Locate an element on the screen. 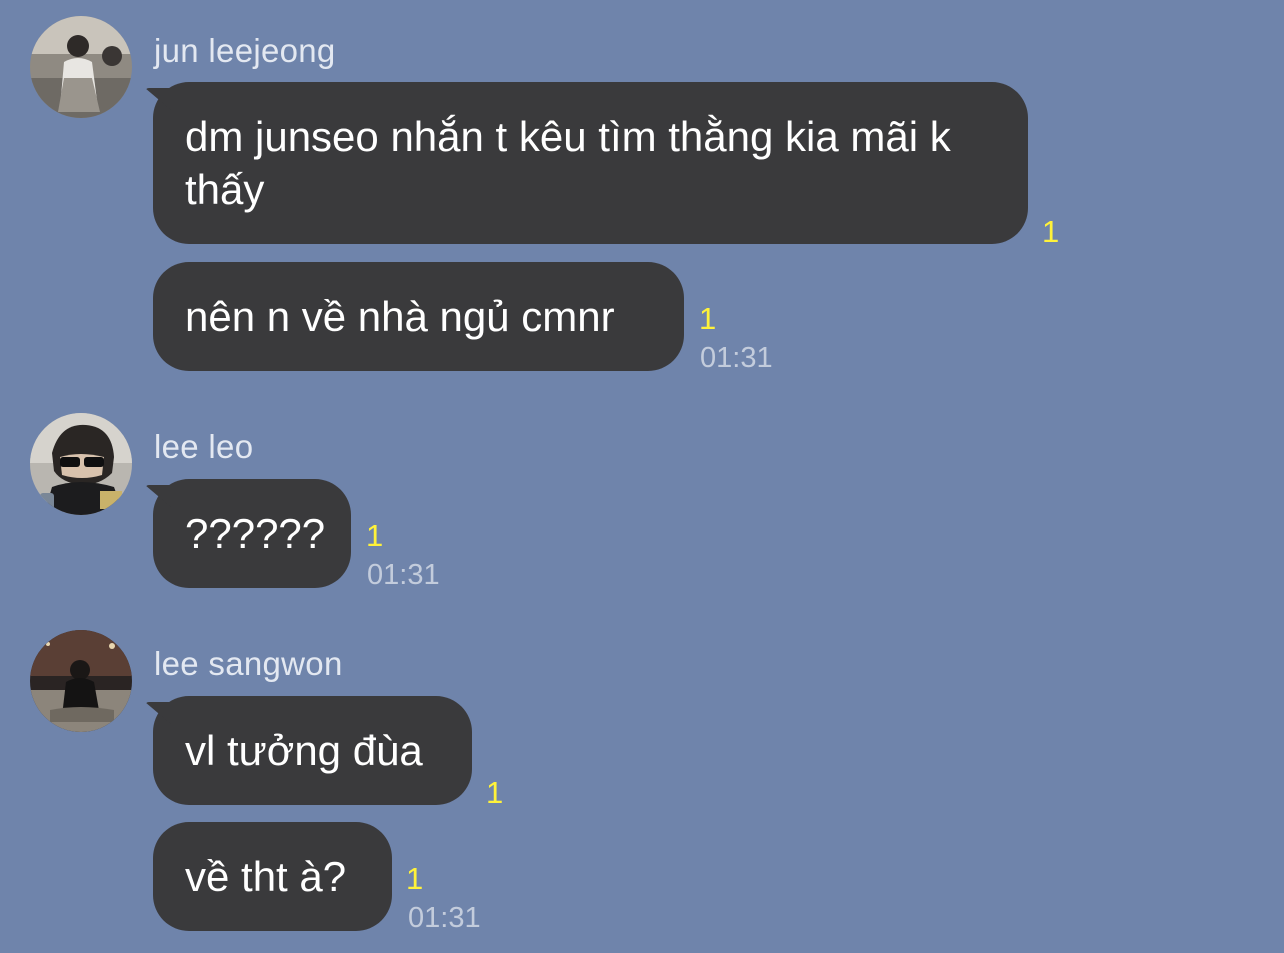 Image resolution: width=1284 pixels, height=953 pixels. sender-name: jun leejeong is located at coordinates (245, 50).